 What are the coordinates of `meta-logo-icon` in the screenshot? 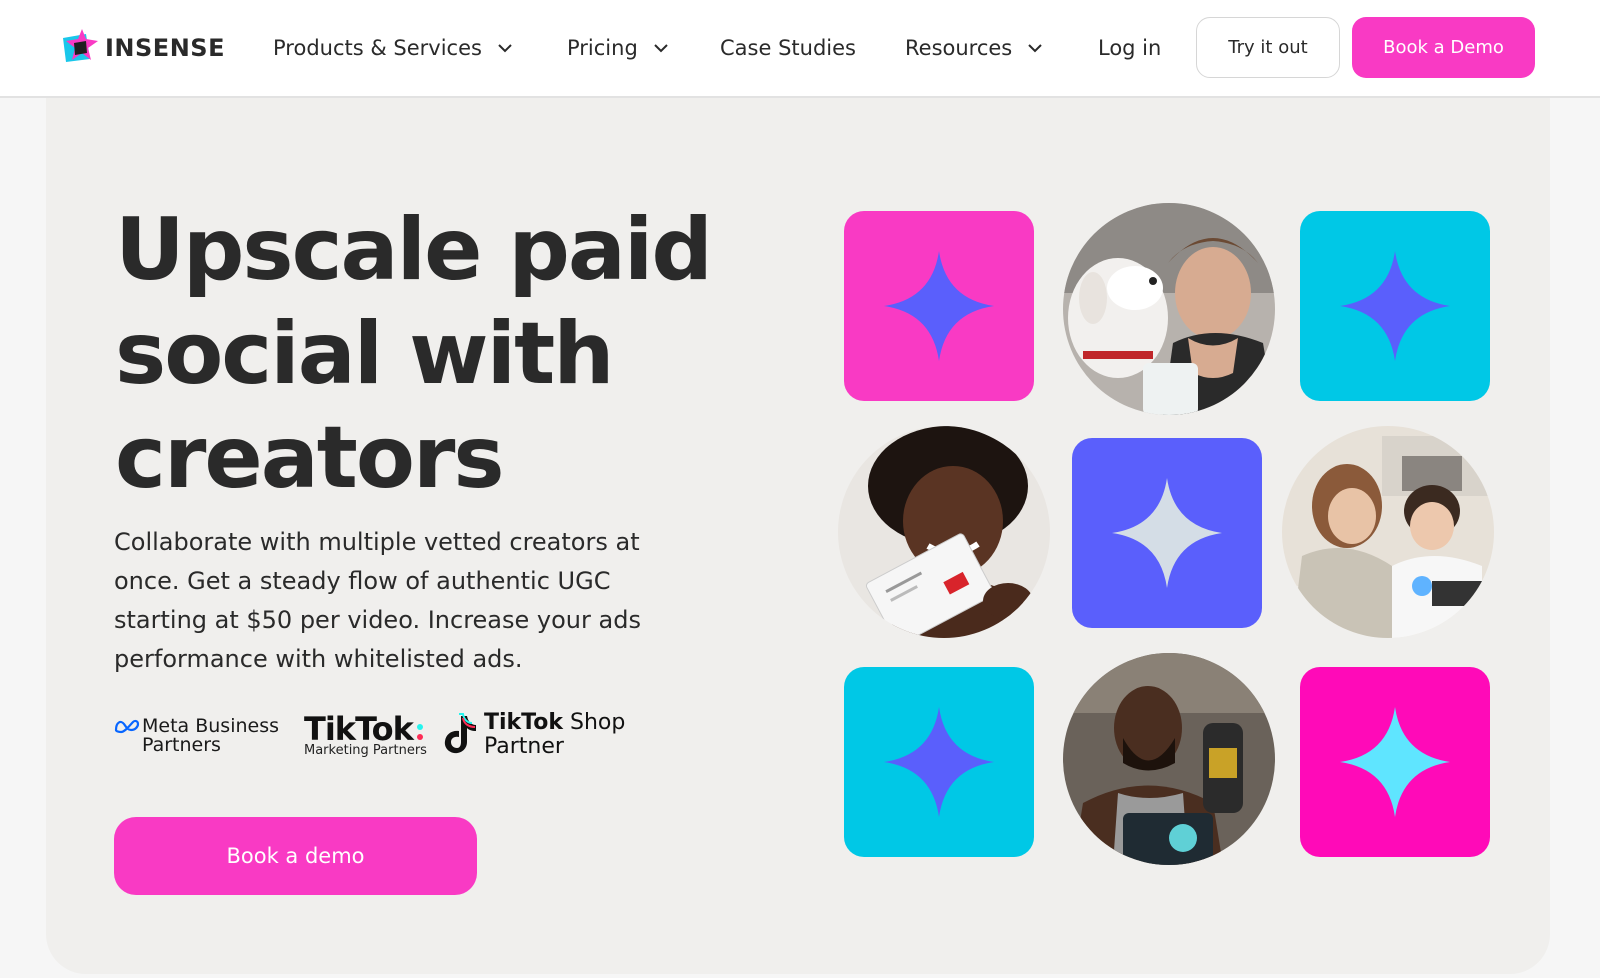 It's located at (127, 726).